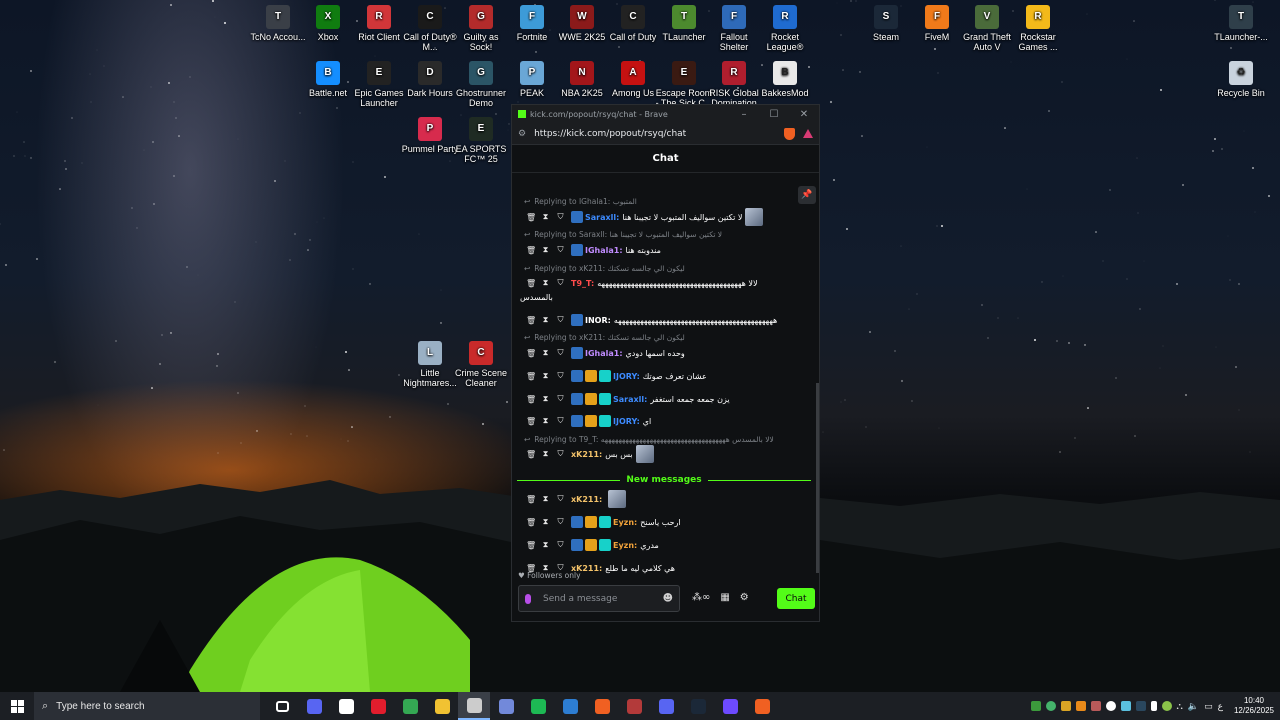 This screenshot has width=1280, height=720. I want to click on desktop-icon: R Riot Client, so click(379, 23).